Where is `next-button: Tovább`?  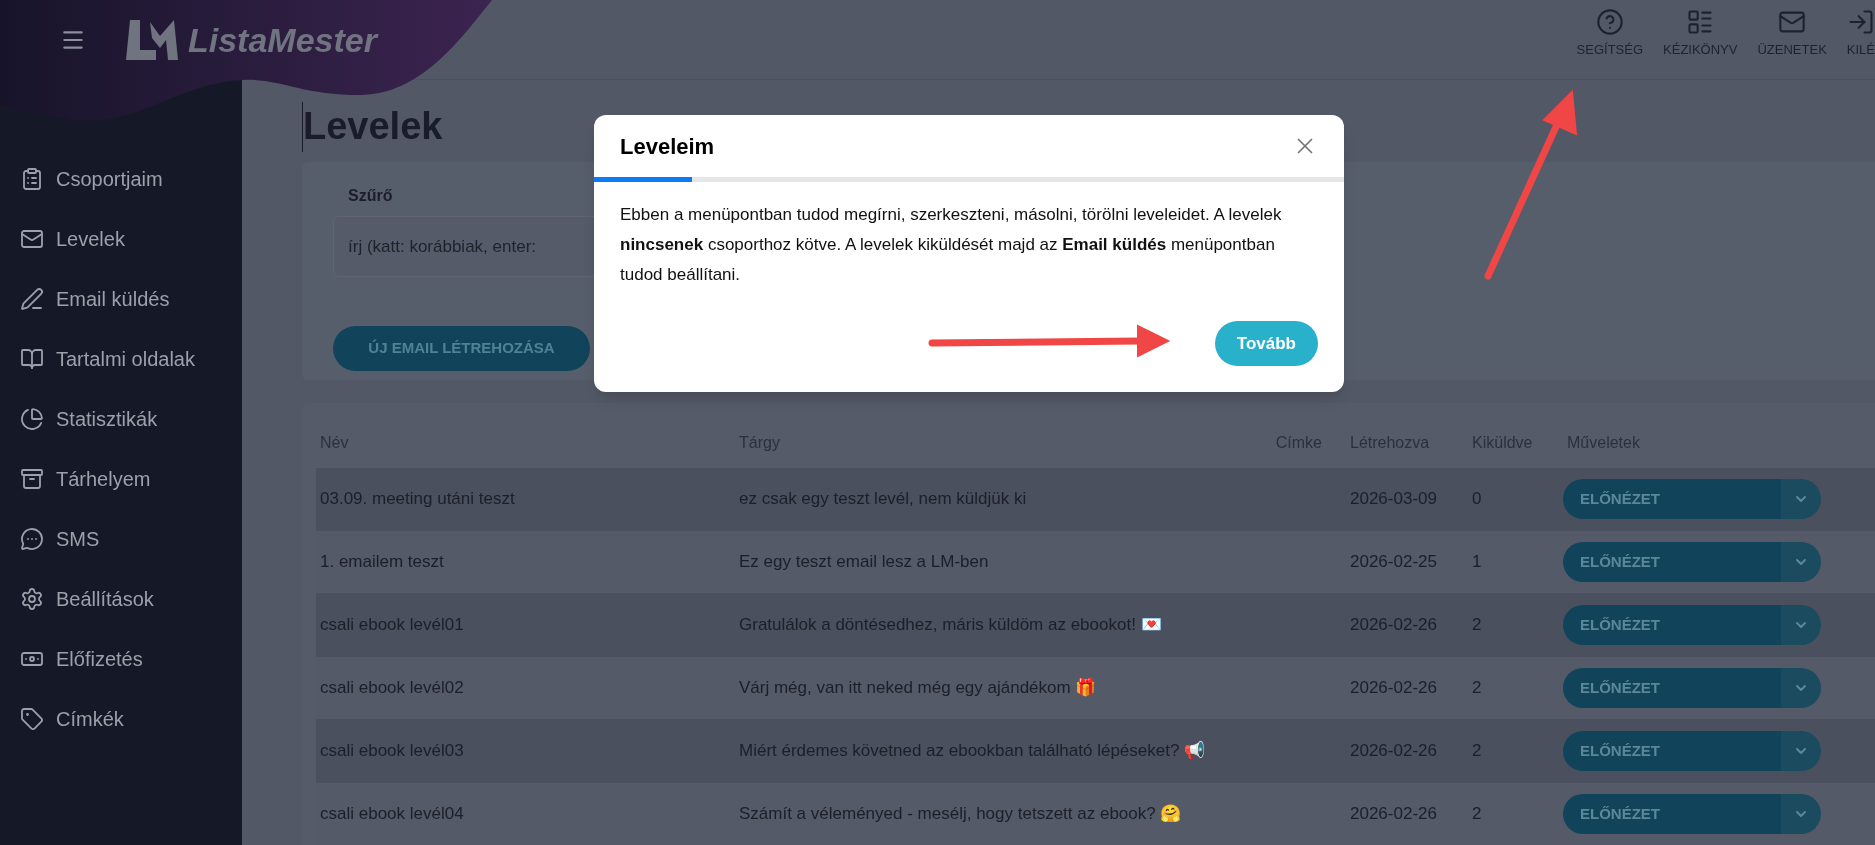
next-button: Tovább is located at coordinates (1266, 343).